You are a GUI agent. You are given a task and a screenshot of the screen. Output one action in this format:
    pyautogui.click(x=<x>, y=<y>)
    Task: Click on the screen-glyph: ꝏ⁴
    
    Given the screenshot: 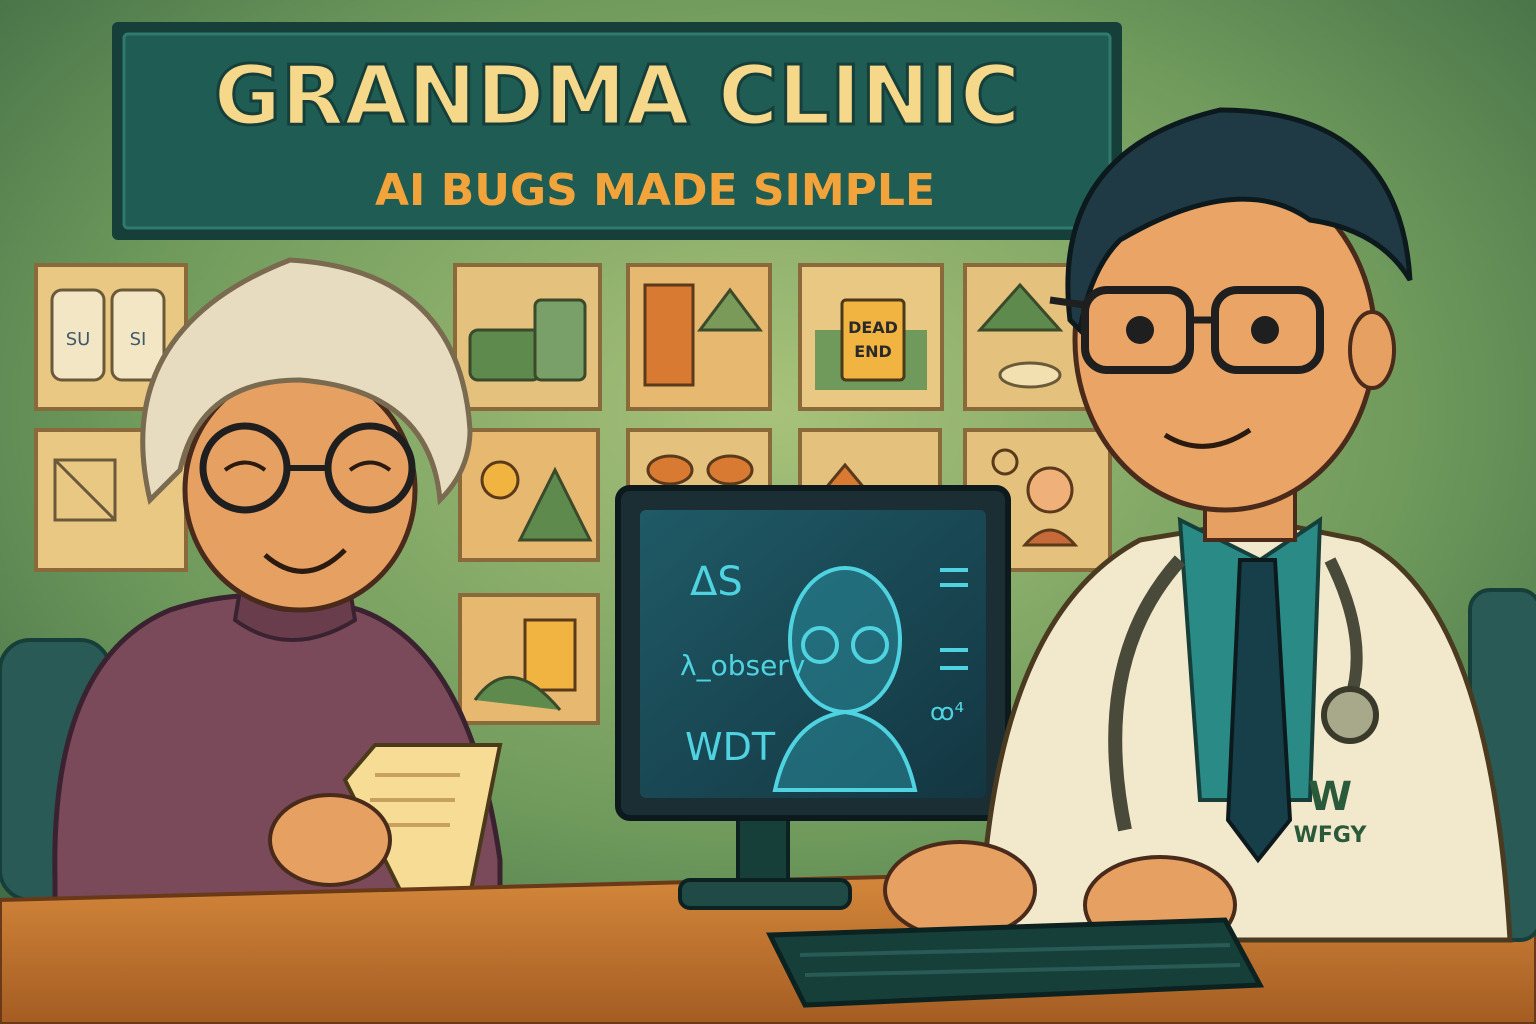 What is the action you would take?
    pyautogui.click(x=947, y=712)
    